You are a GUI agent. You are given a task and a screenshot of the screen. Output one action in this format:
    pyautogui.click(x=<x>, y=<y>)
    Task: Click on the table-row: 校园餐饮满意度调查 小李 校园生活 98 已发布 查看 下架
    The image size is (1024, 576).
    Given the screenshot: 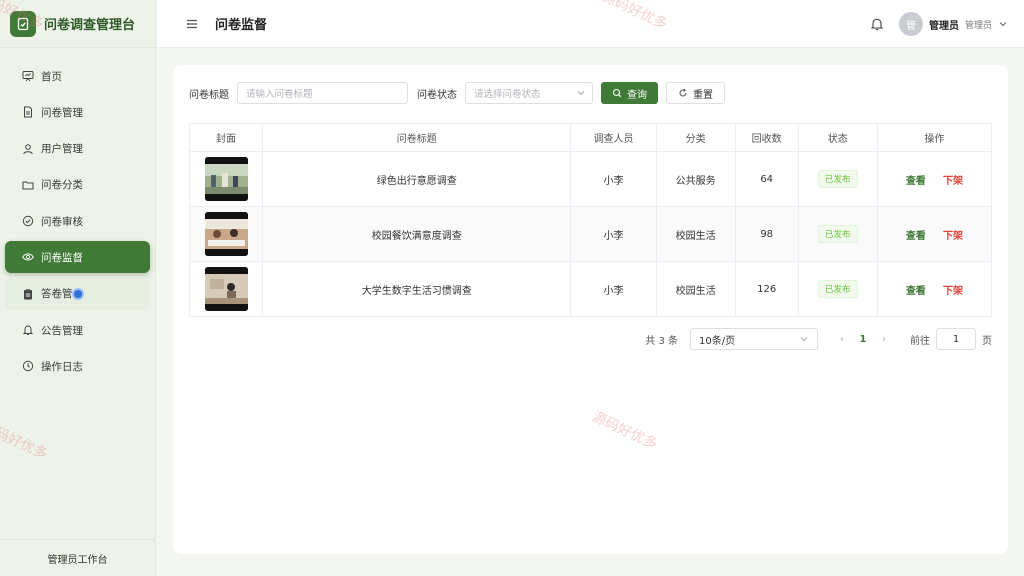 What is the action you would take?
    pyautogui.click(x=590, y=234)
    